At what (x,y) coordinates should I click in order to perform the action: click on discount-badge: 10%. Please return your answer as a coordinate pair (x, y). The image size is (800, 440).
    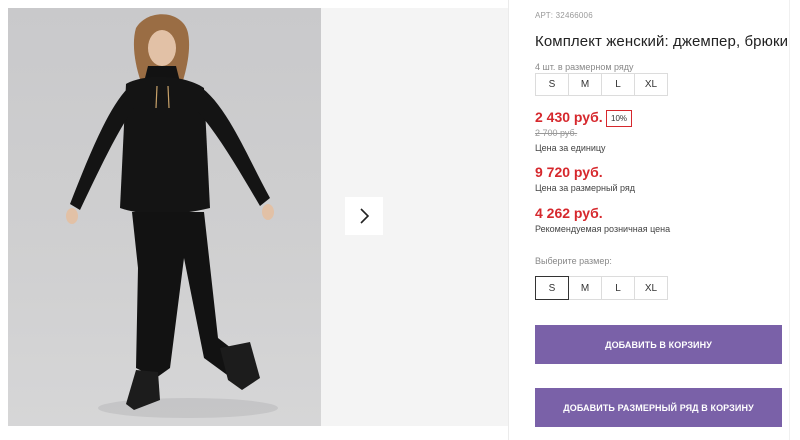
    Looking at the image, I should click on (619, 118).